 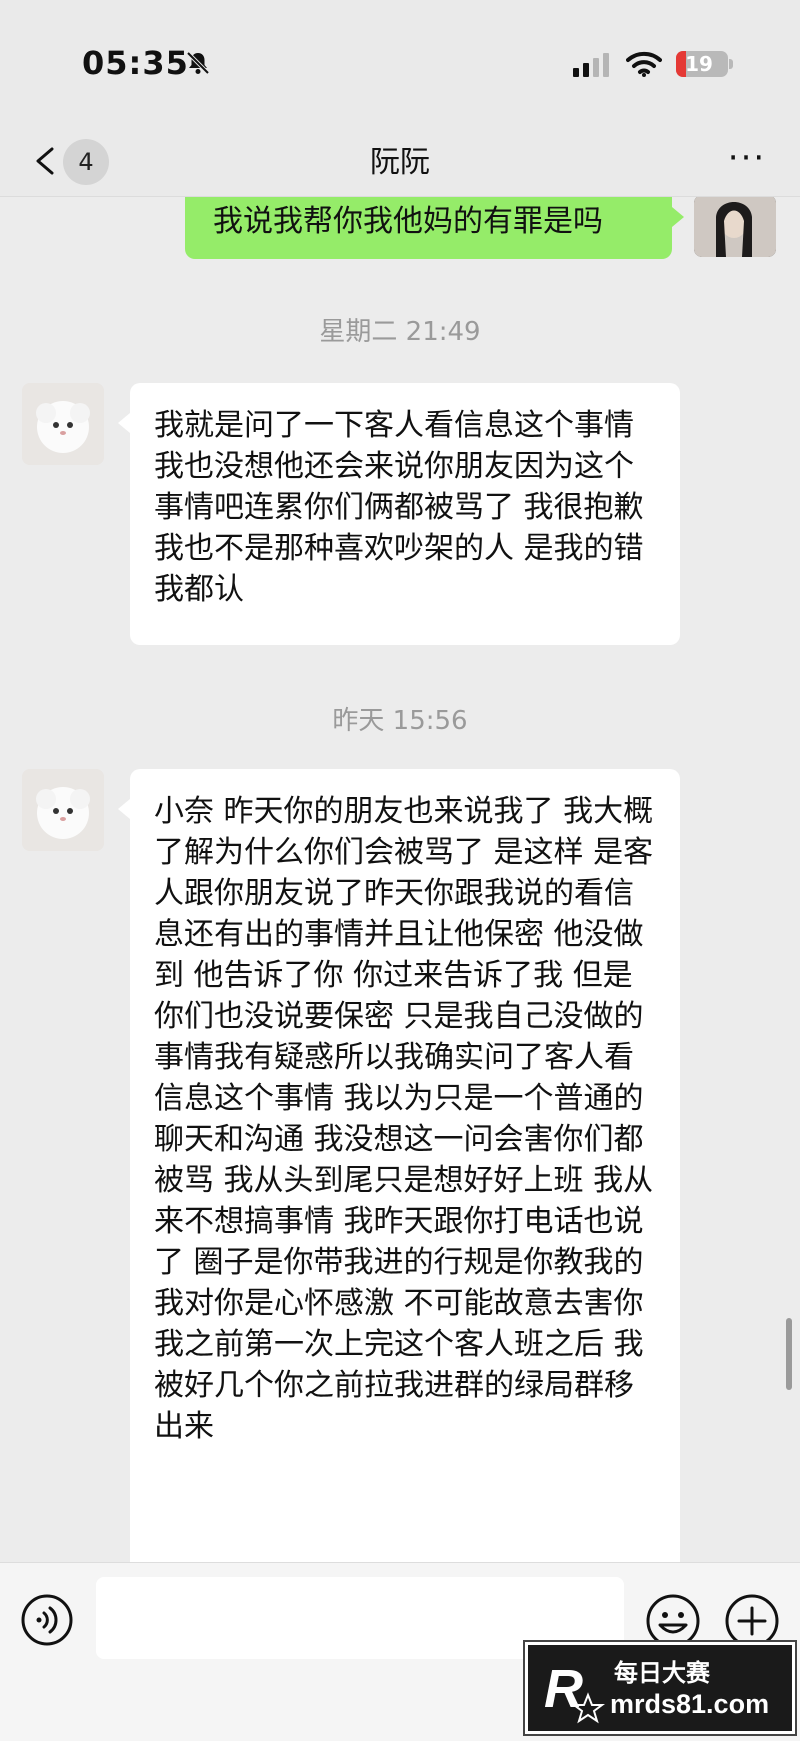 What do you see at coordinates (752, 1621) in the screenshot?
I see `plus-icon` at bounding box center [752, 1621].